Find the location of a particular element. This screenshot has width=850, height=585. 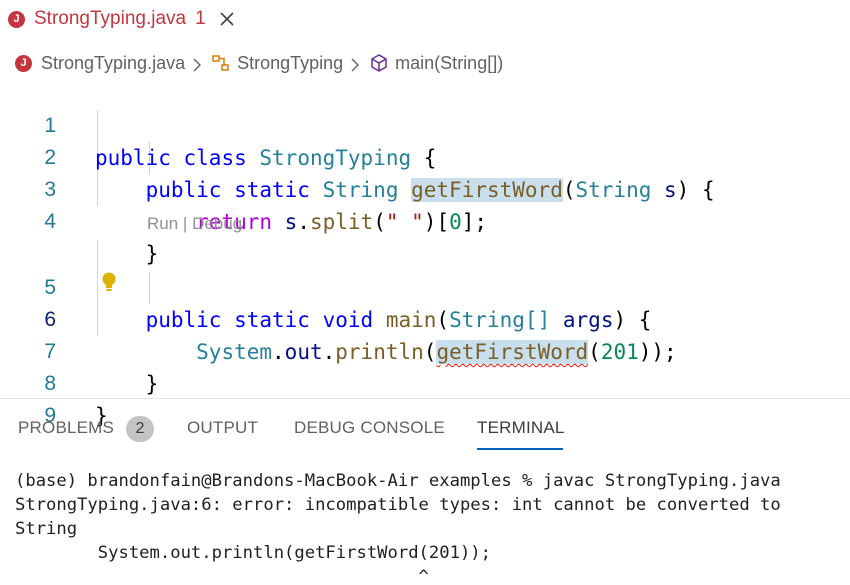

code-token: s is located at coordinates (291, 222).